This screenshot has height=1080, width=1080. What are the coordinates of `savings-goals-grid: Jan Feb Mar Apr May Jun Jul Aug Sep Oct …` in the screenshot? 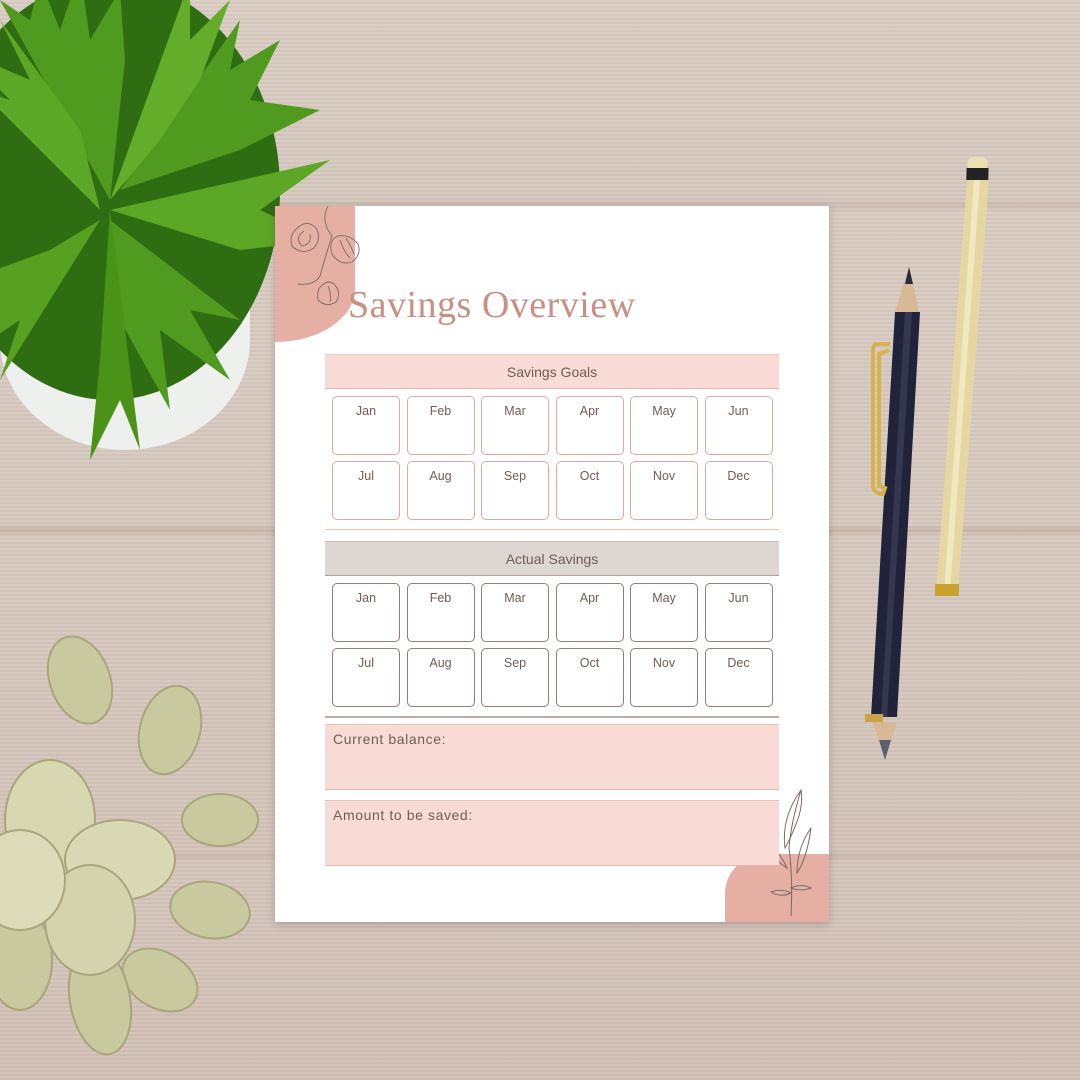 It's located at (552, 458).